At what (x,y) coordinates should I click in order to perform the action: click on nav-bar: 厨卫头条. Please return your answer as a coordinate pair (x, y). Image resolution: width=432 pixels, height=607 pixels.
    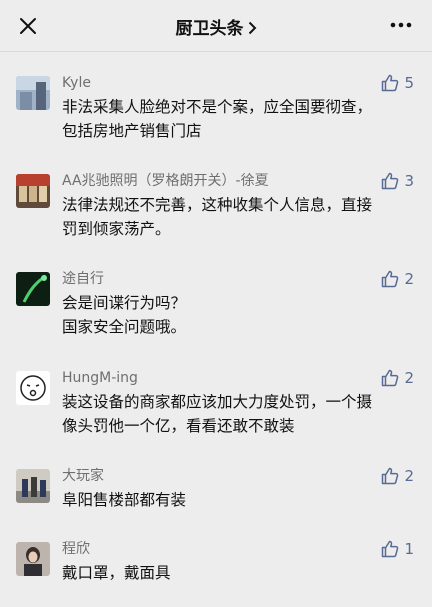
    Looking at the image, I should click on (216, 26).